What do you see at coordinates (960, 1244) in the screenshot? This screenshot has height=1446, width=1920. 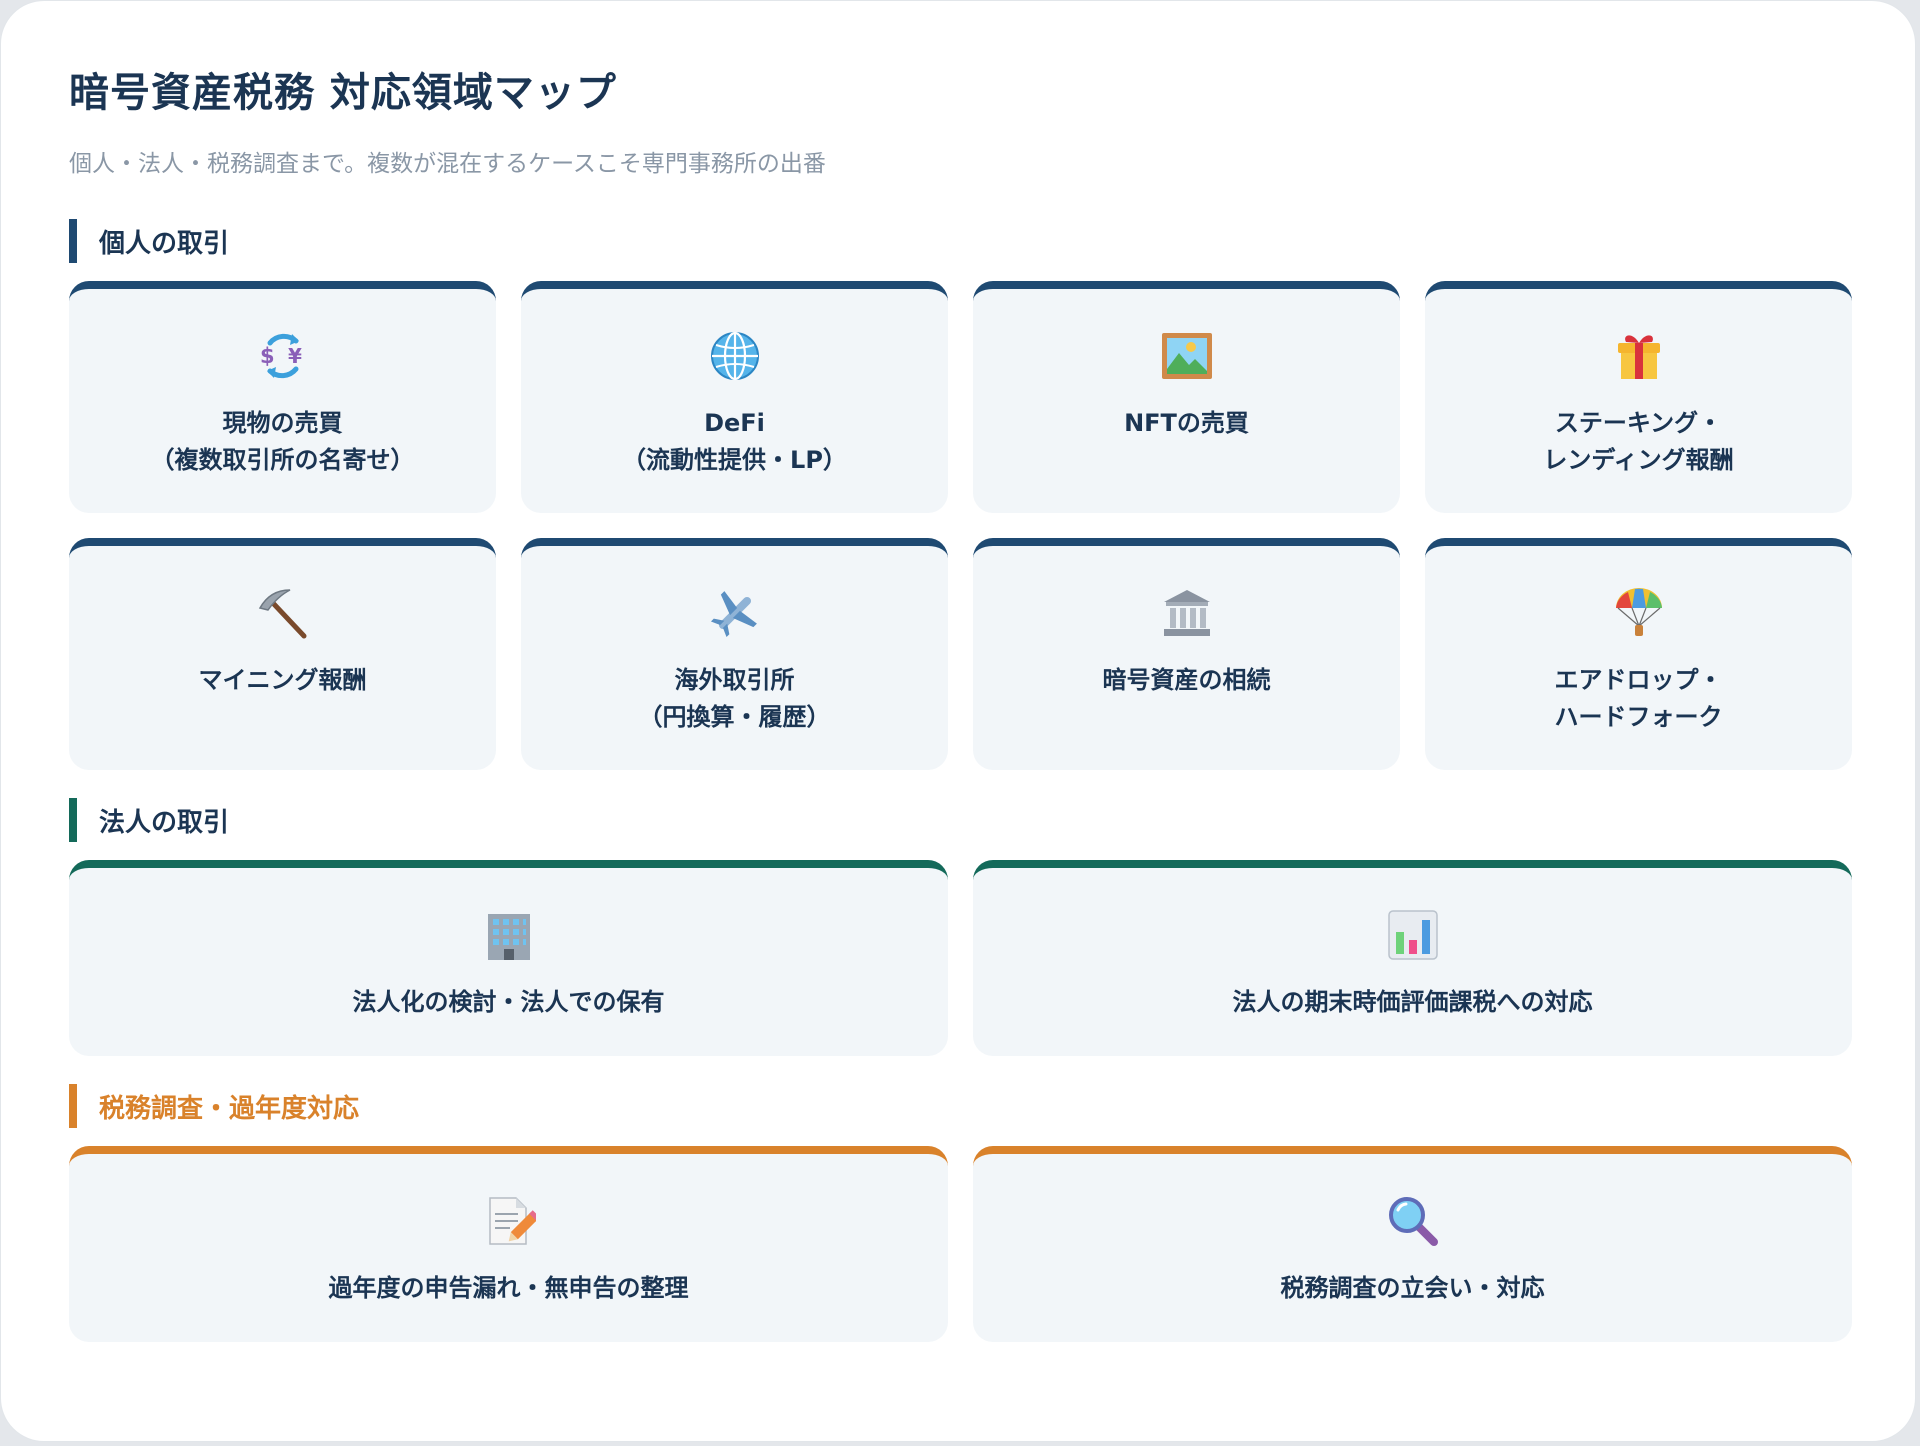 I see `audit-card-grid: 過年度の申告漏れ・無申告の整理 税務調査の立会い・対応` at bounding box center [960, 1244].